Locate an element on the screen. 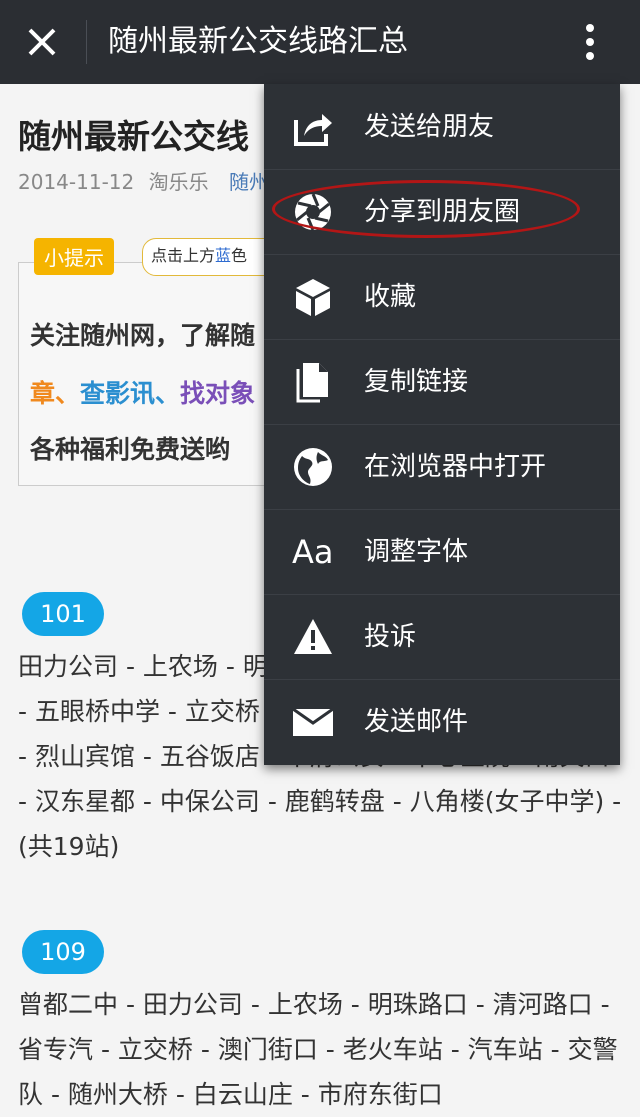 This screenshot has height=1117, width=640. tip-line-3: 各种福利免费送哟 is located at coordinates (130, 449).